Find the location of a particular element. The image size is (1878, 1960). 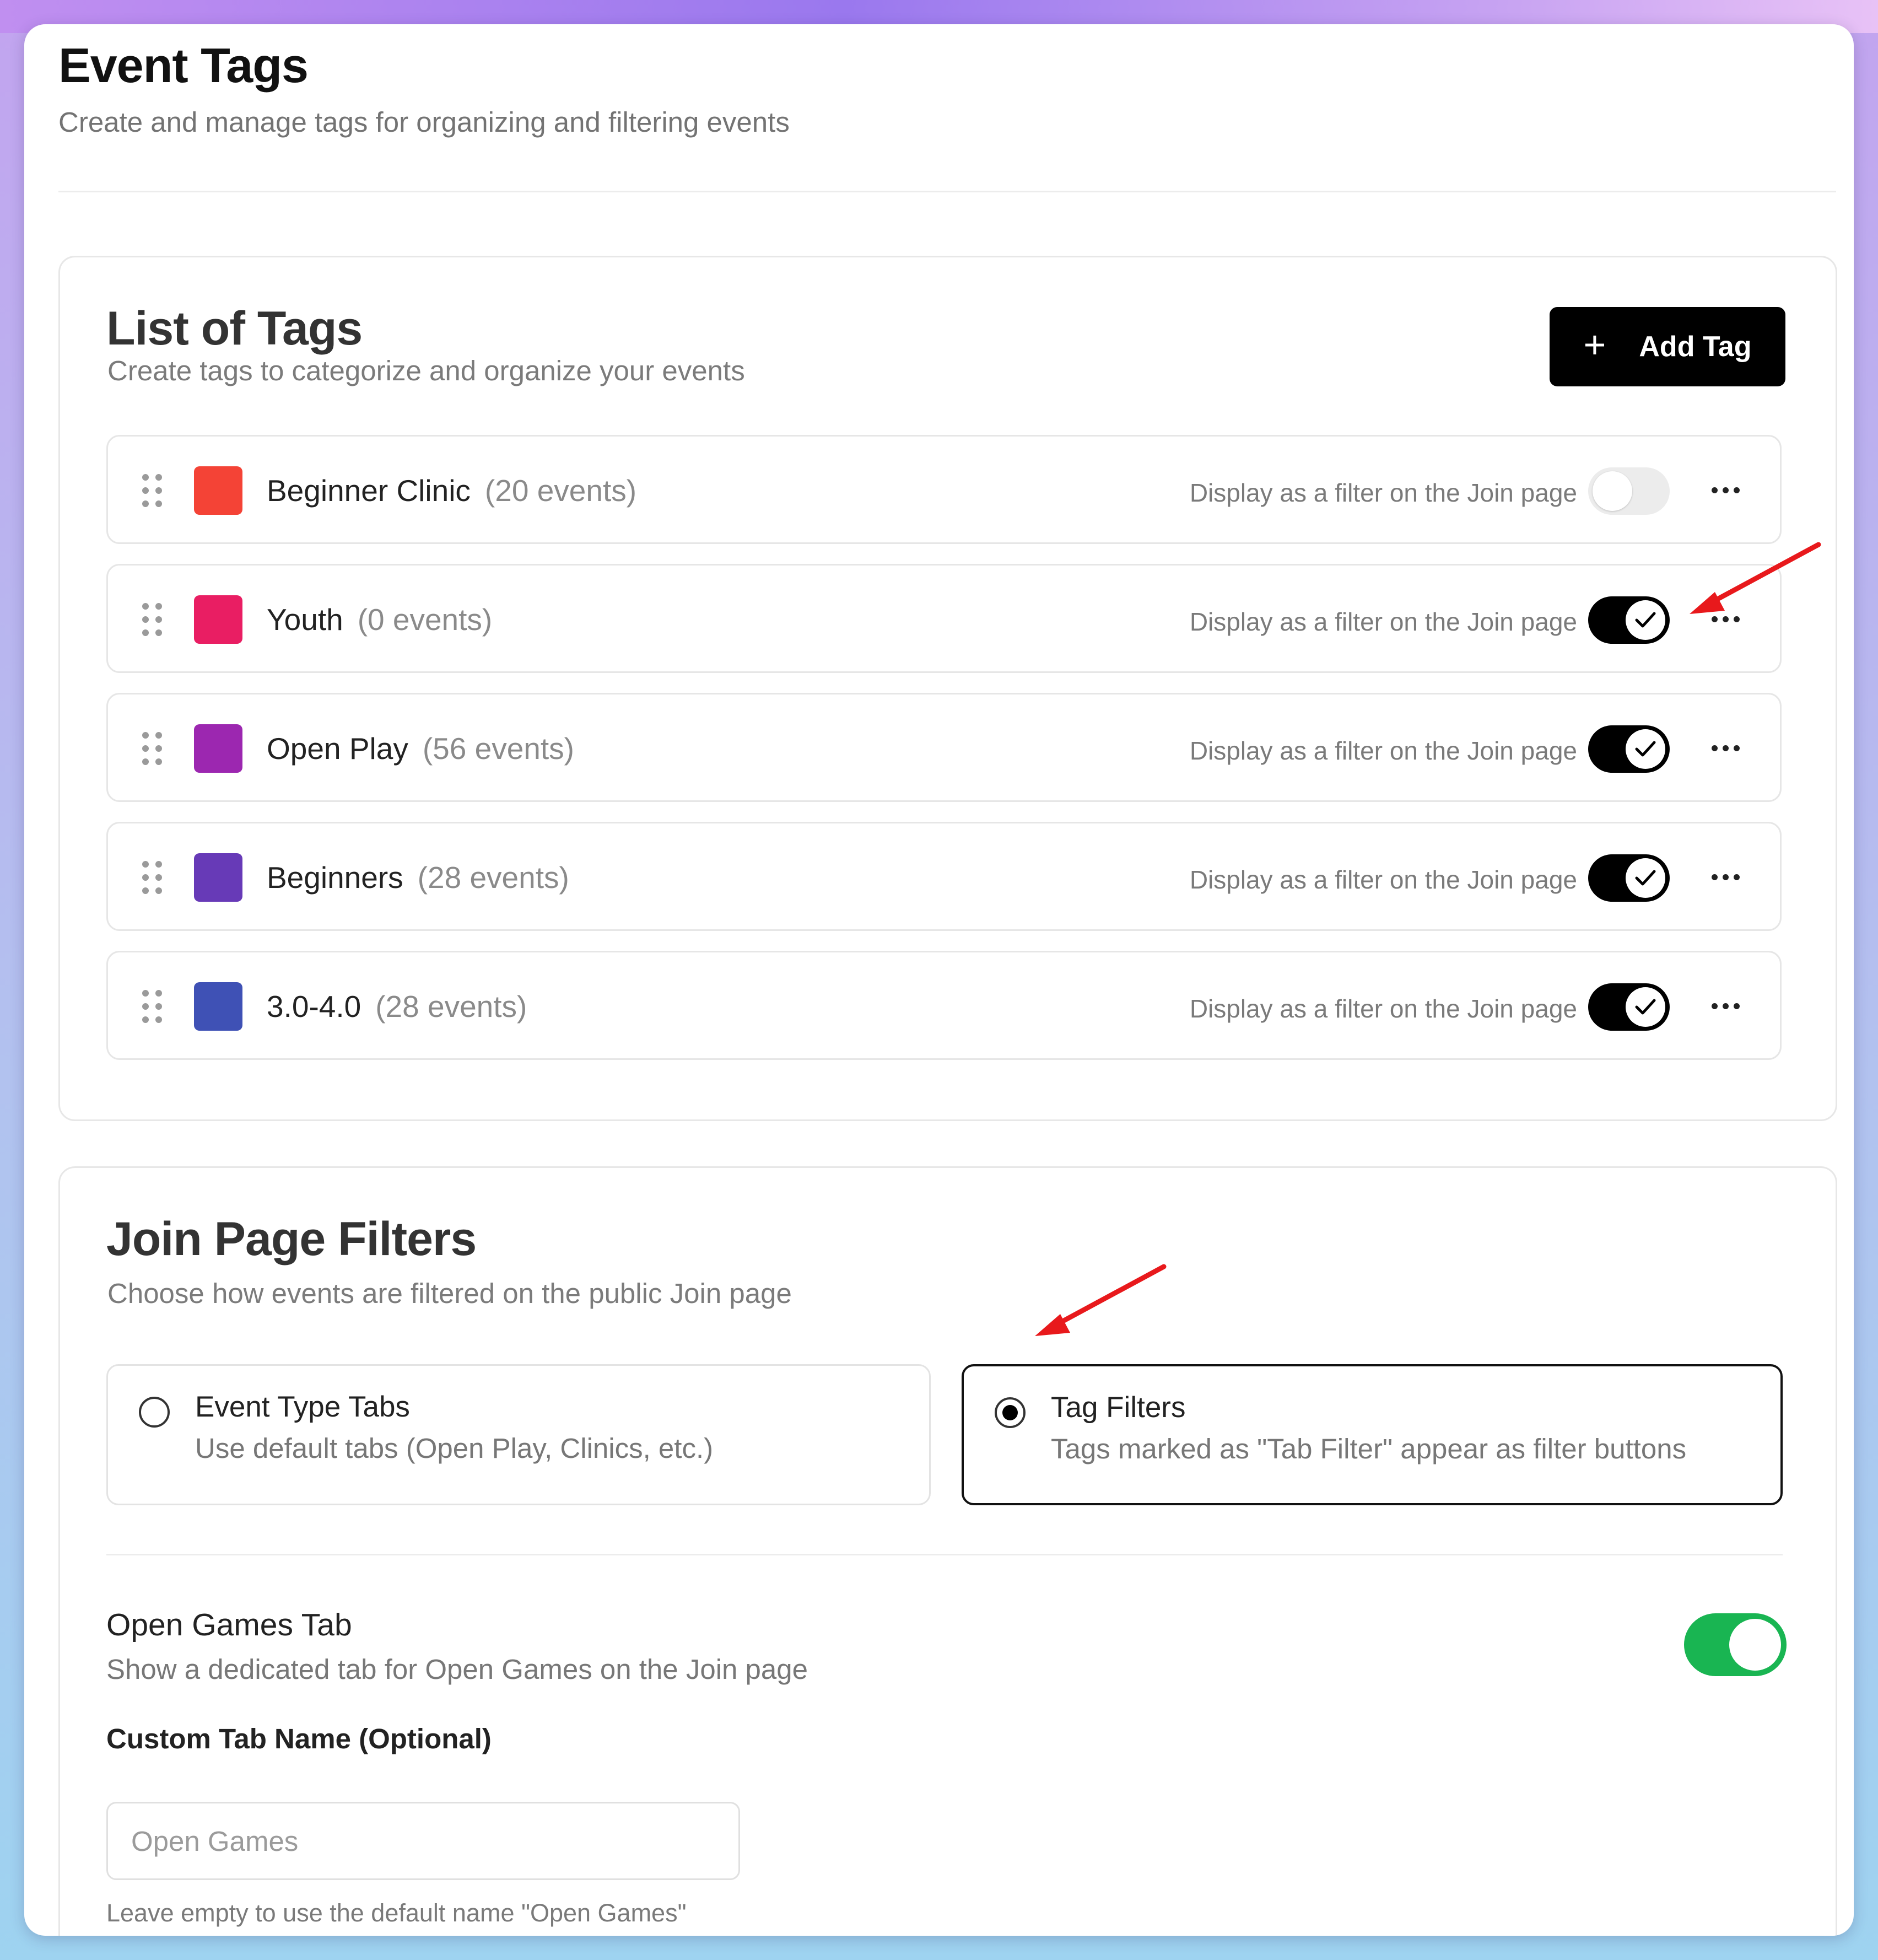

tag-label: Open Play (56 events) is located at coordinates (420, 749).